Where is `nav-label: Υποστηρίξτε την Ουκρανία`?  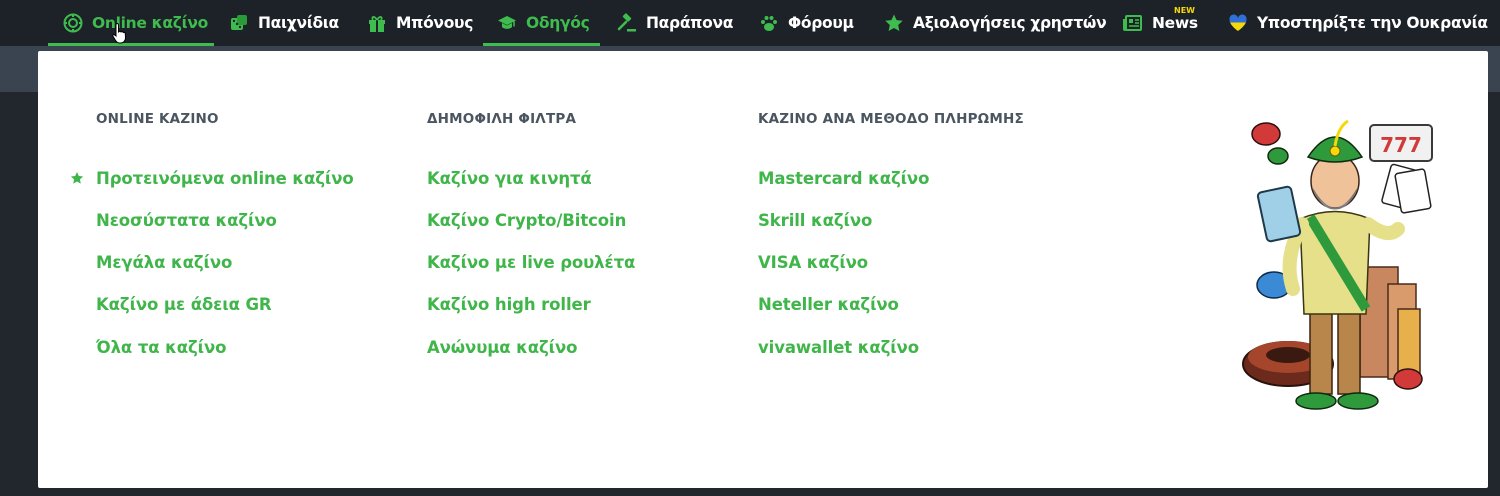
nav-label: Υποστηρίξτε την Ουκρανία is located at coordinates (1372, 23).